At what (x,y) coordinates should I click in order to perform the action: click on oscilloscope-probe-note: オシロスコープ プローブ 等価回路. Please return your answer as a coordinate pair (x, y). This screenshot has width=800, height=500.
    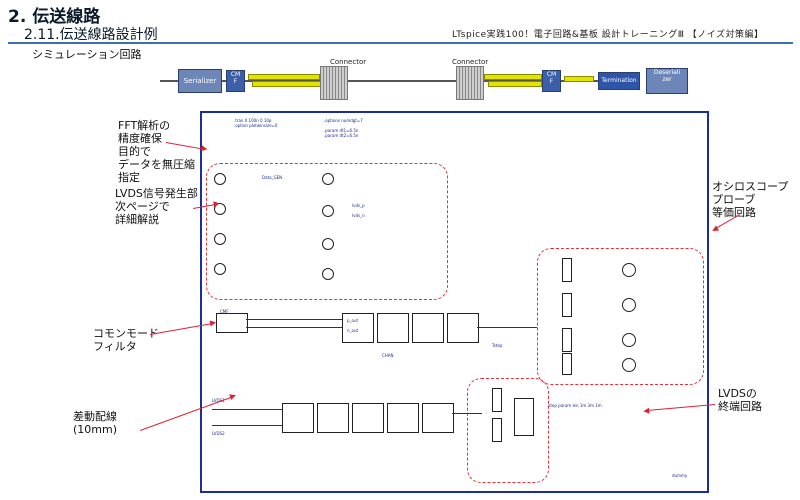
    Looking at the image, I should click on (750, 199).